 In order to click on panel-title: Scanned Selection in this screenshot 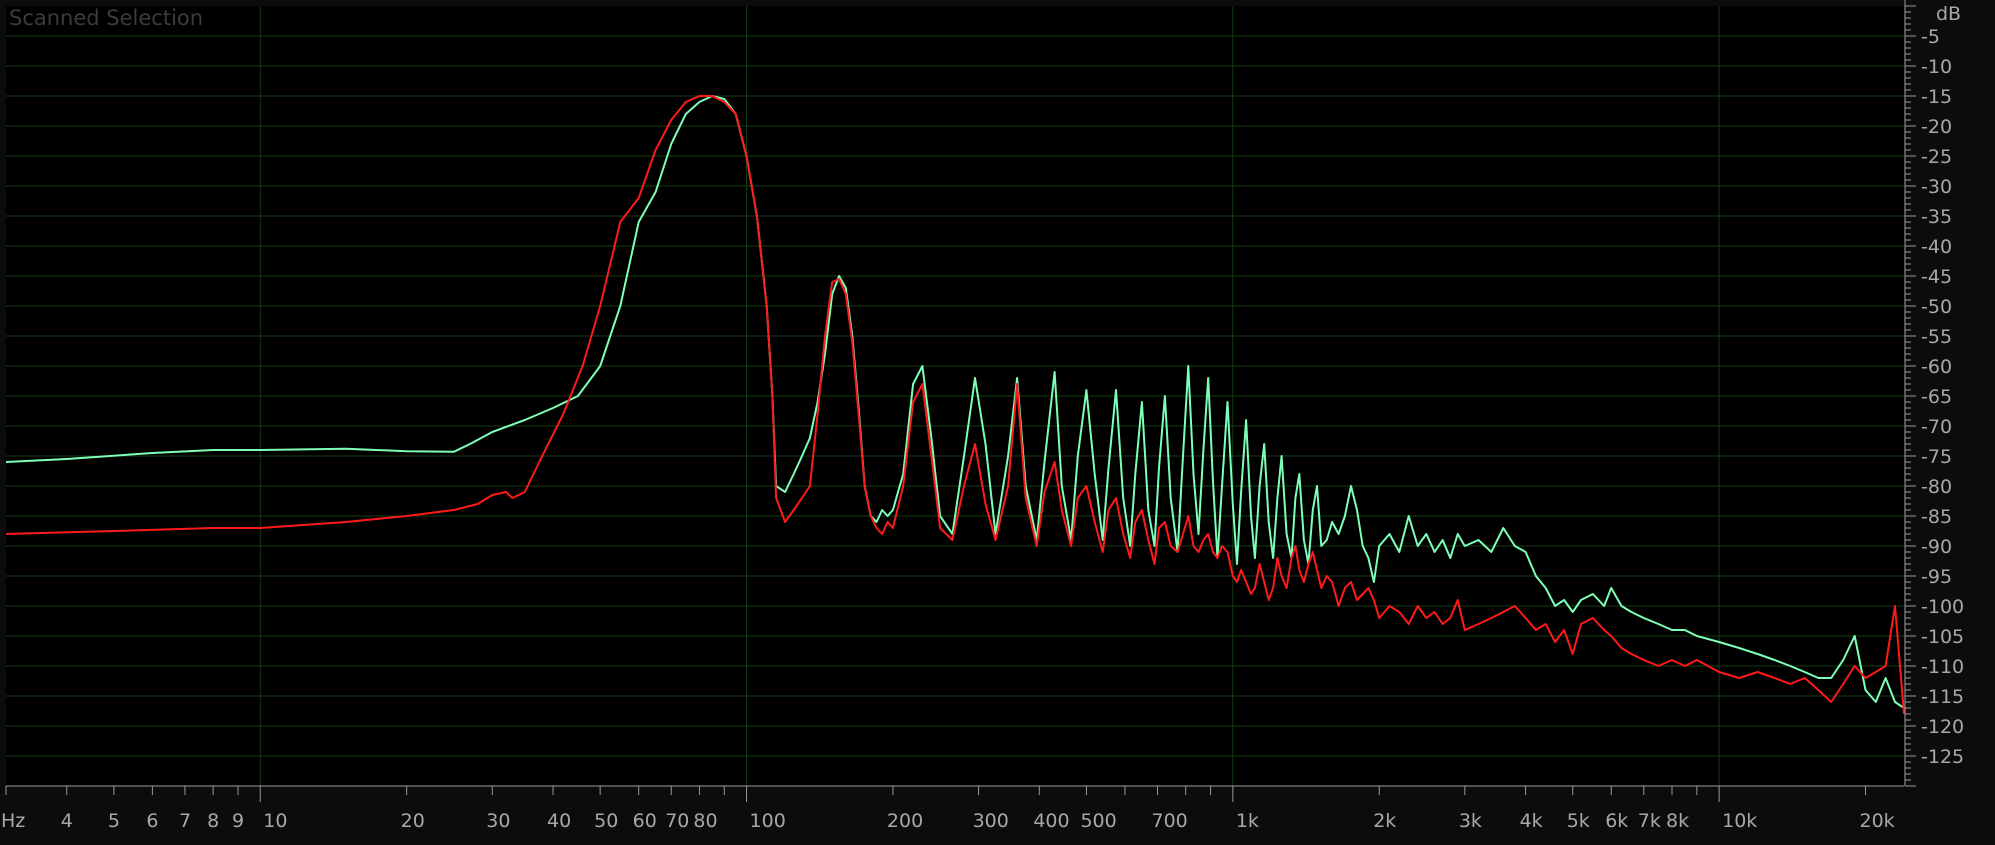, I will do `click(106, 18)`.